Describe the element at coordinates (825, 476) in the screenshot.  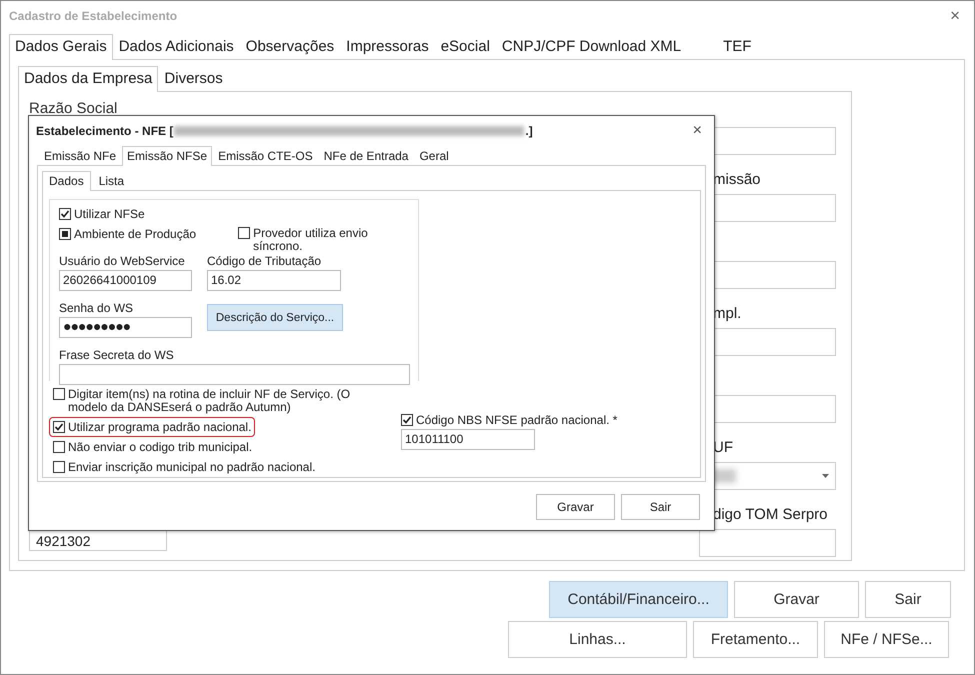
I see `caret-icon` at that location.